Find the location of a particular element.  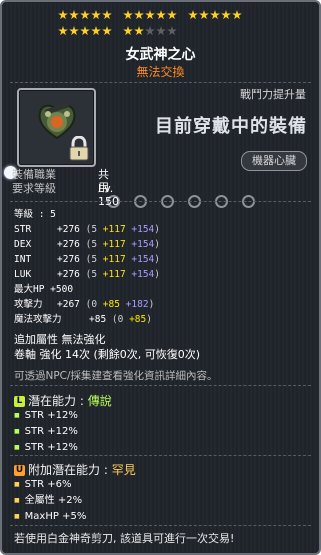

item-icon-box is located at coordinates (56, 127).